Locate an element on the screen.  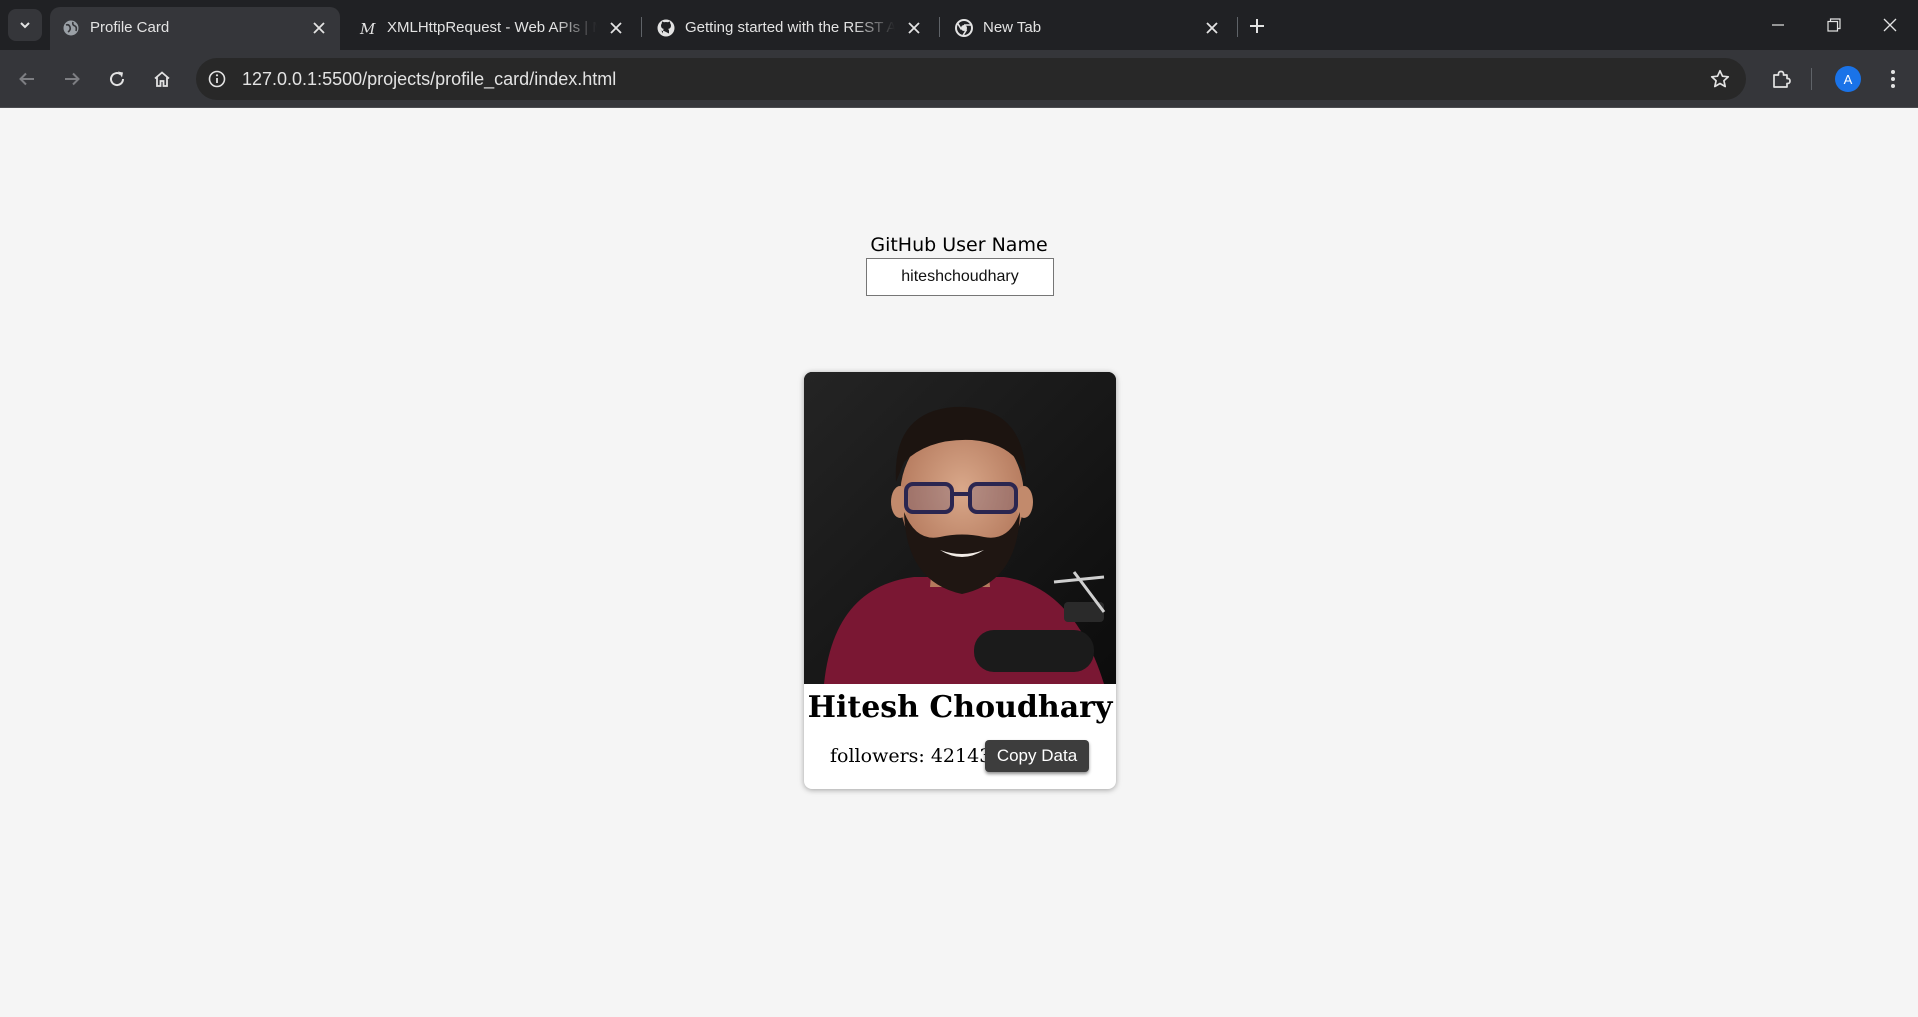
extensions-button is located at coordinates (1781, 79).